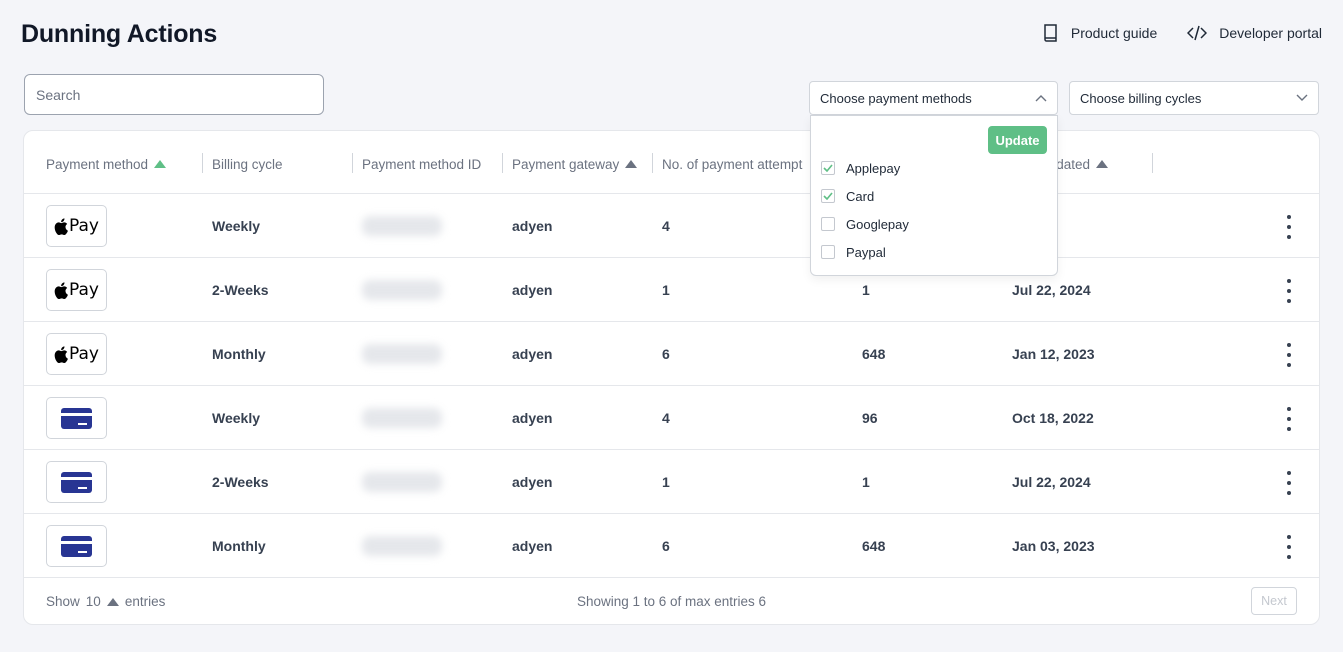 The image size is (1343, 652). I want to click on chevron-down-icon, so click(1302, 97).